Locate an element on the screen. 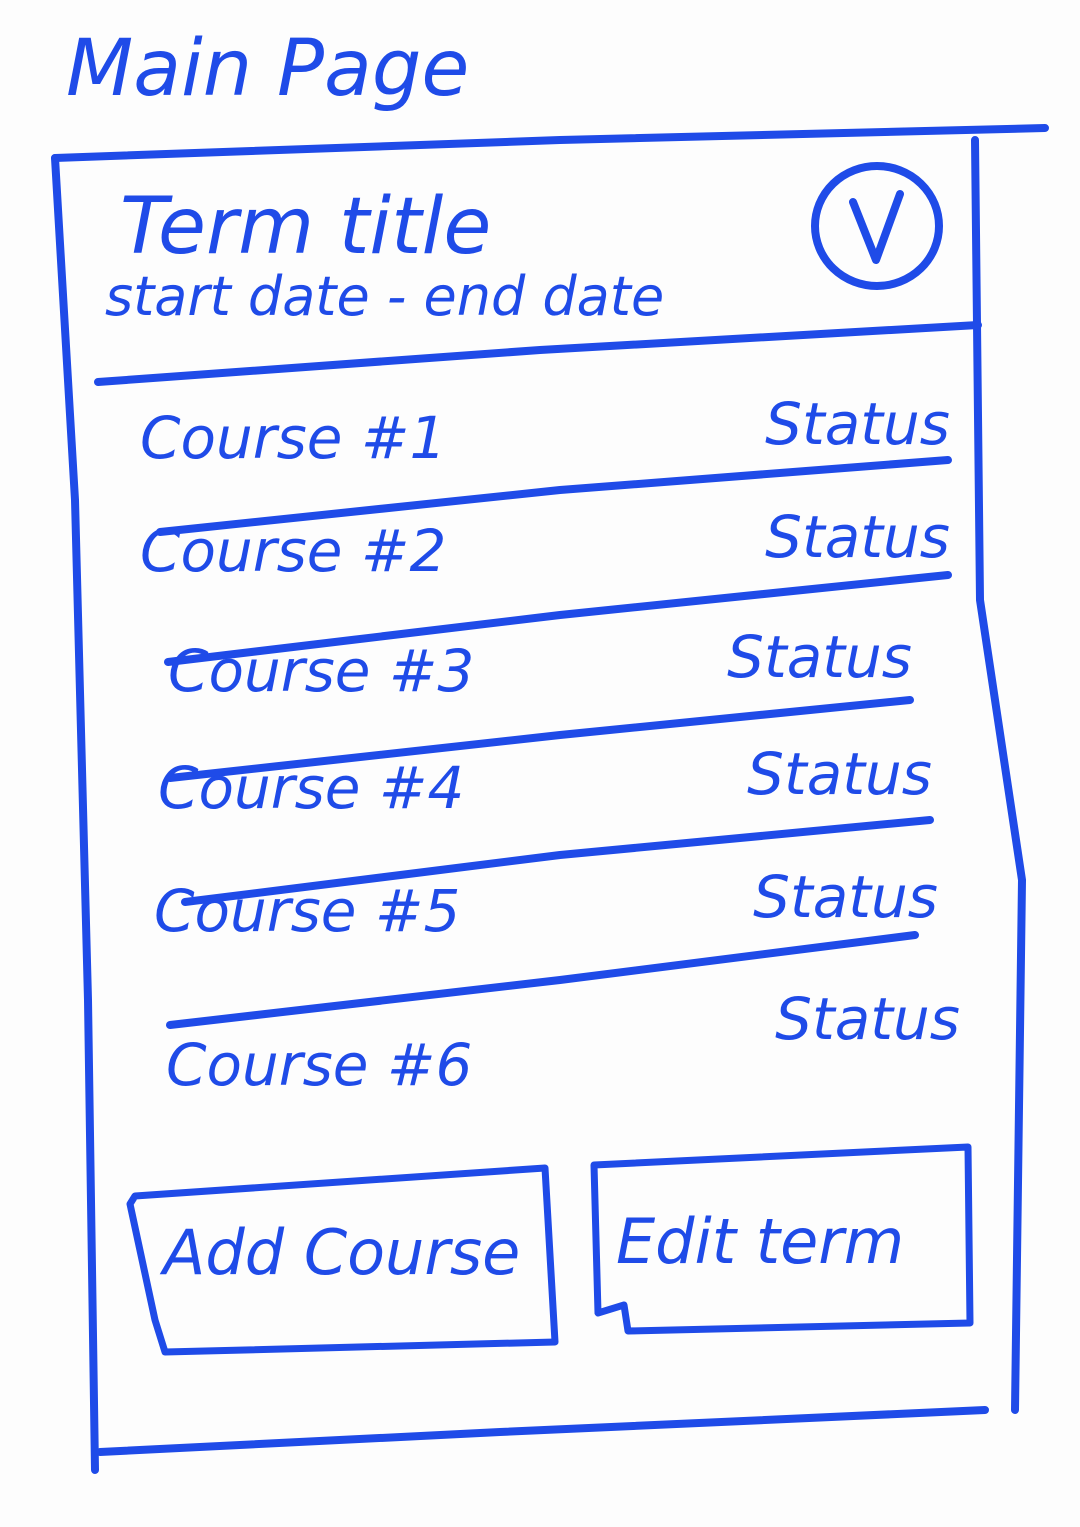 The image size is (1080, 1527). edit-term-button: Edit term is located at coordinates (781, 1240).